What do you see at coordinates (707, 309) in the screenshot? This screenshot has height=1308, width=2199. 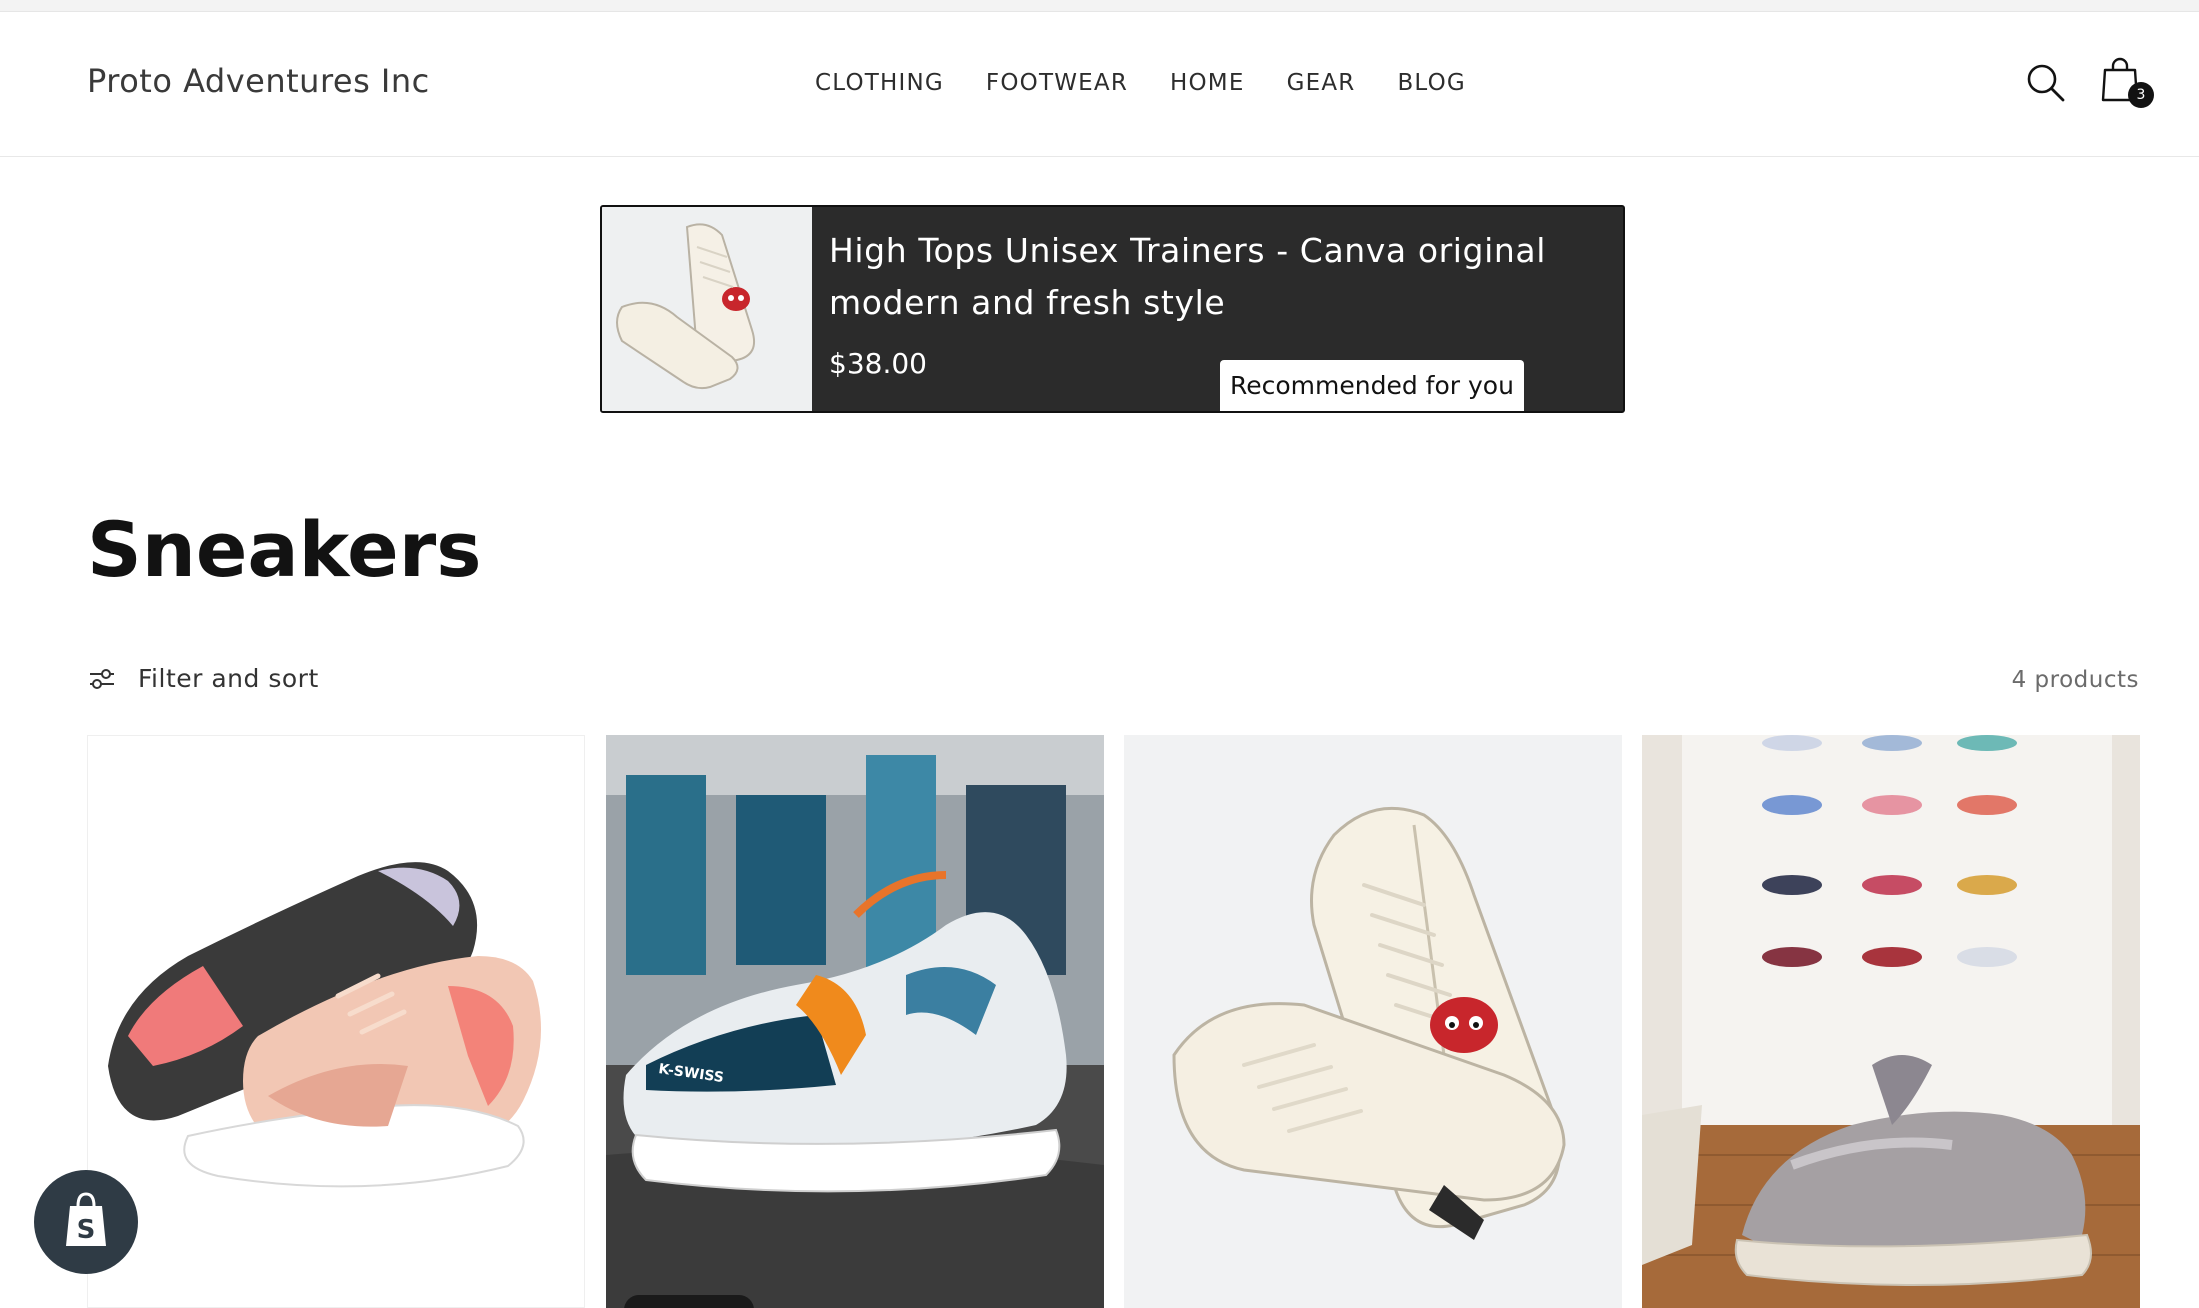 I see `recommended-product-thumbnail` at bounding box center [707, 309].